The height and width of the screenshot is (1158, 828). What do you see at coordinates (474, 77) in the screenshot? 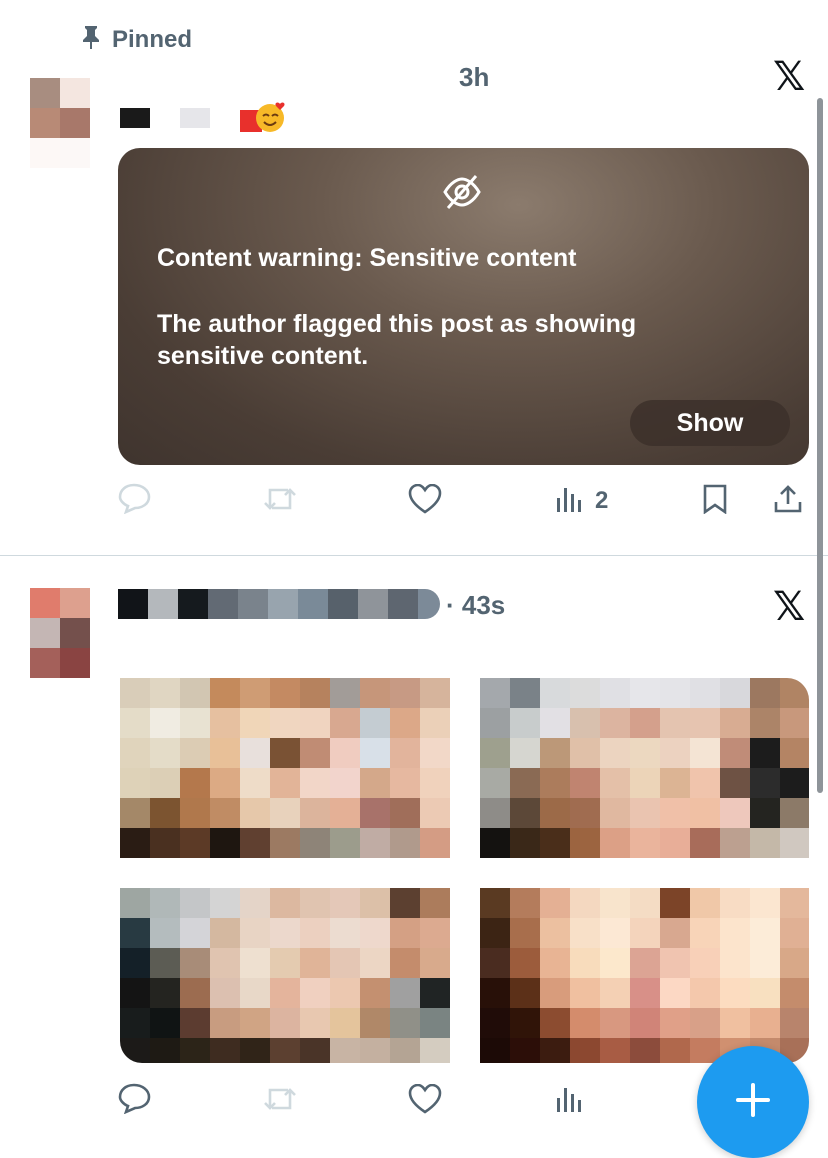
I see `post-timestamp: 3h` at bounding box center [474, 77].